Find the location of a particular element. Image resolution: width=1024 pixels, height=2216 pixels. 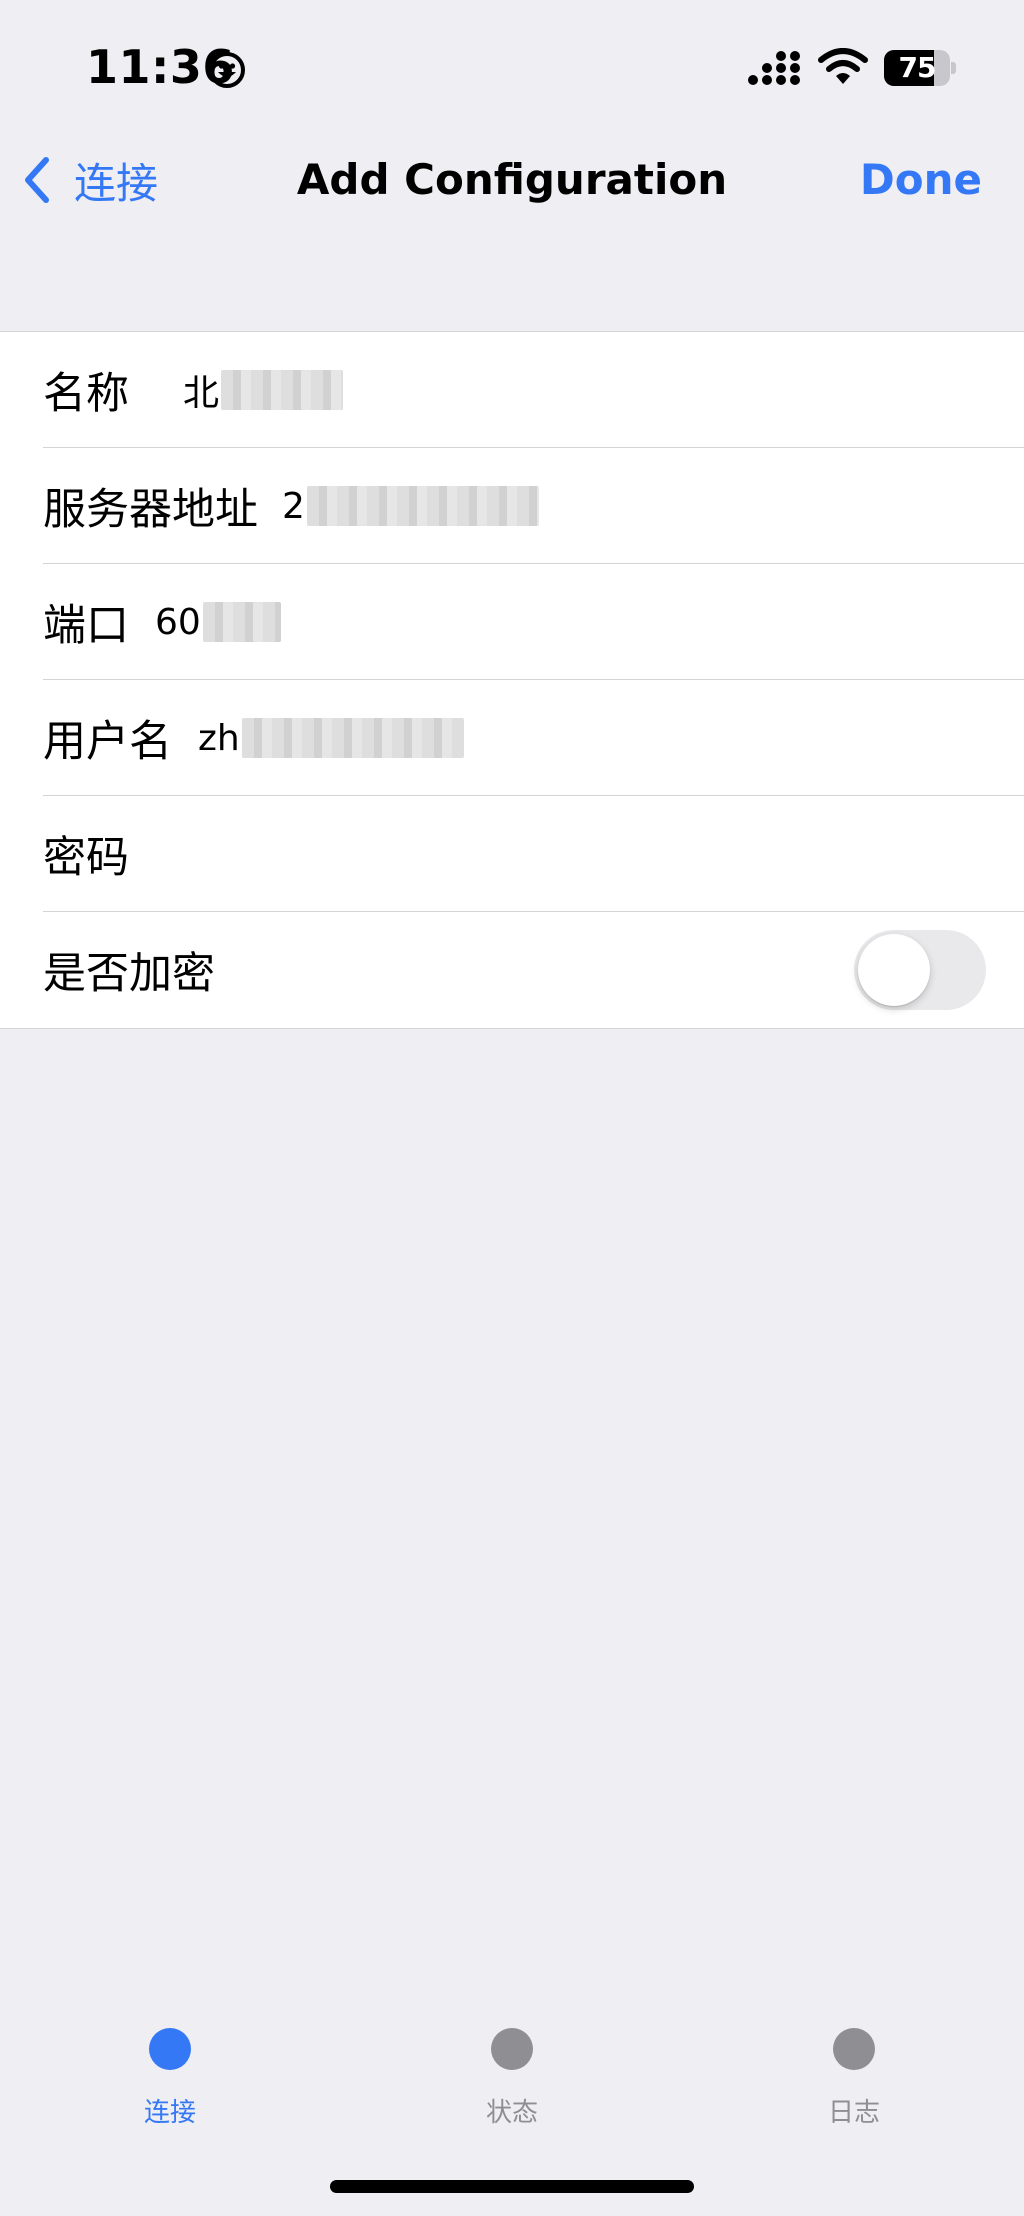

name-label: 名称 is located at coordinates (86, 394).